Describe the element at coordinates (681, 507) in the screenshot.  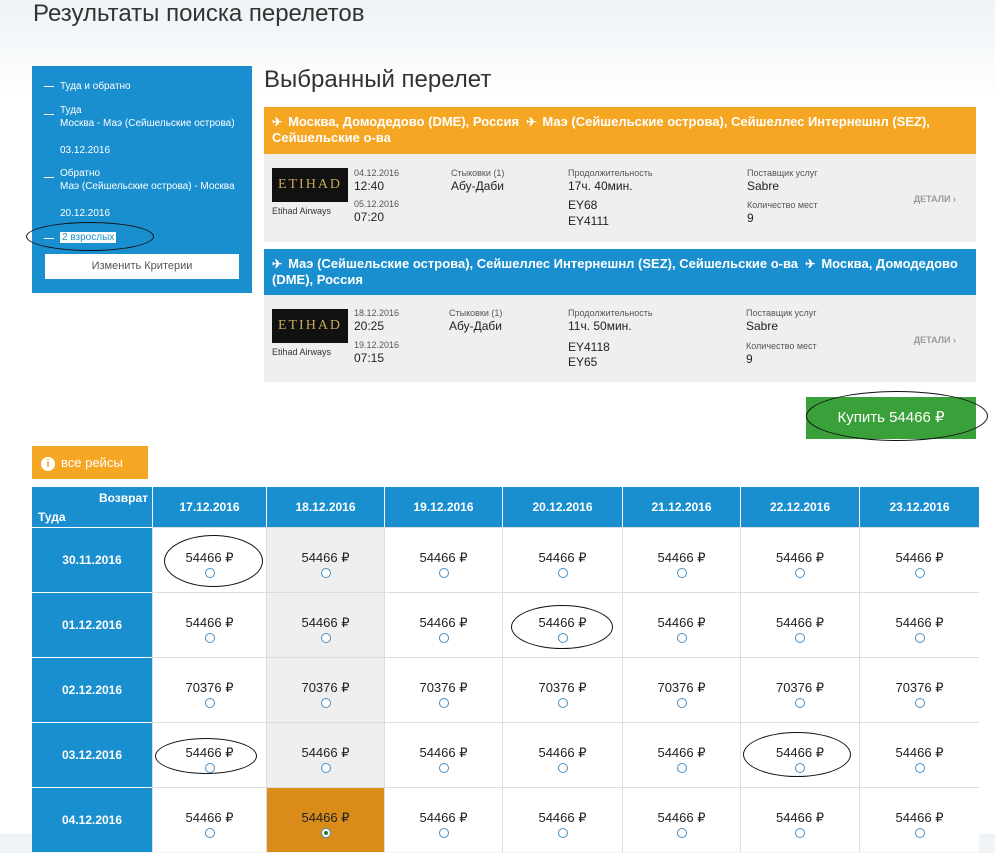
I see `return-date-header: 21.12.2016` at that location.